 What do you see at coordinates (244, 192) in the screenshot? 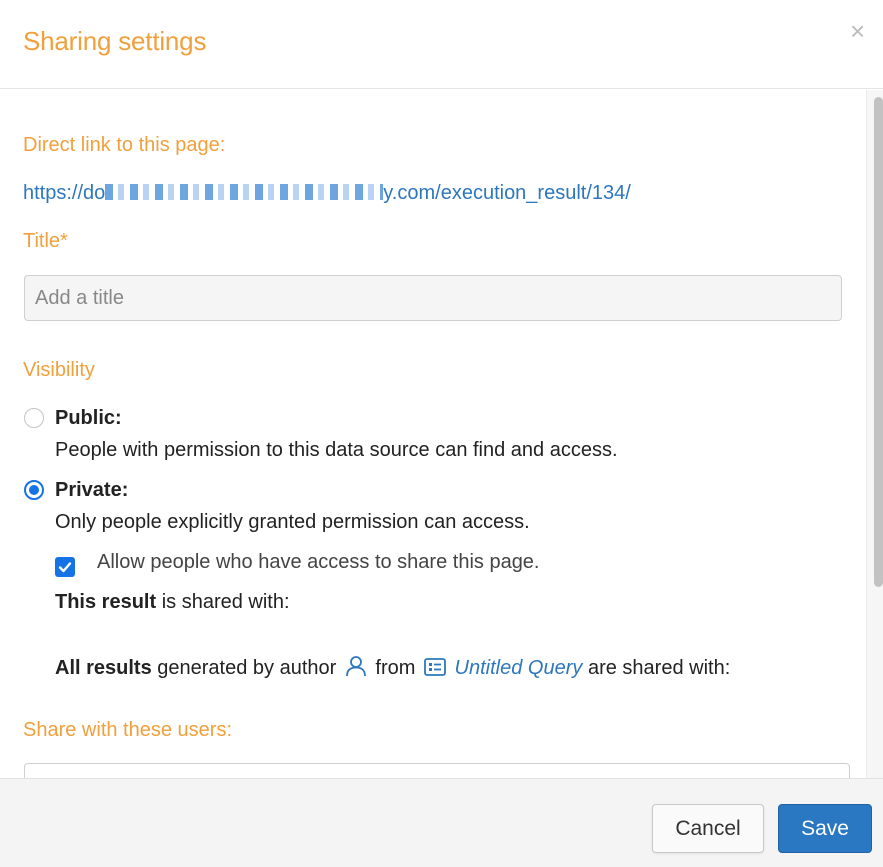
I see `redacted-segment` at bounding box center [244, 192].